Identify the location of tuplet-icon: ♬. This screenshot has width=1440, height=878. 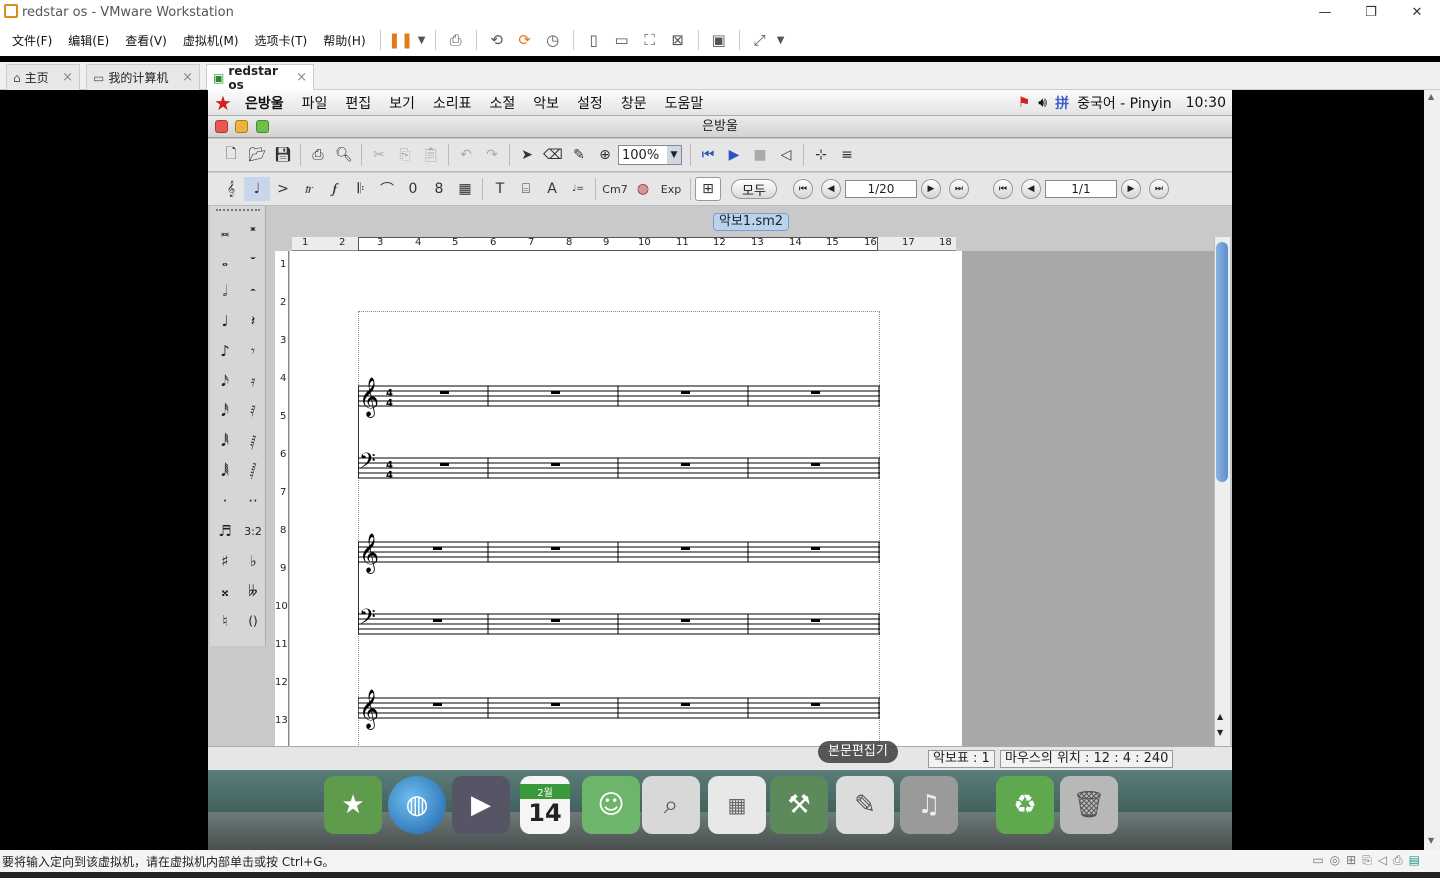
(225, 531).